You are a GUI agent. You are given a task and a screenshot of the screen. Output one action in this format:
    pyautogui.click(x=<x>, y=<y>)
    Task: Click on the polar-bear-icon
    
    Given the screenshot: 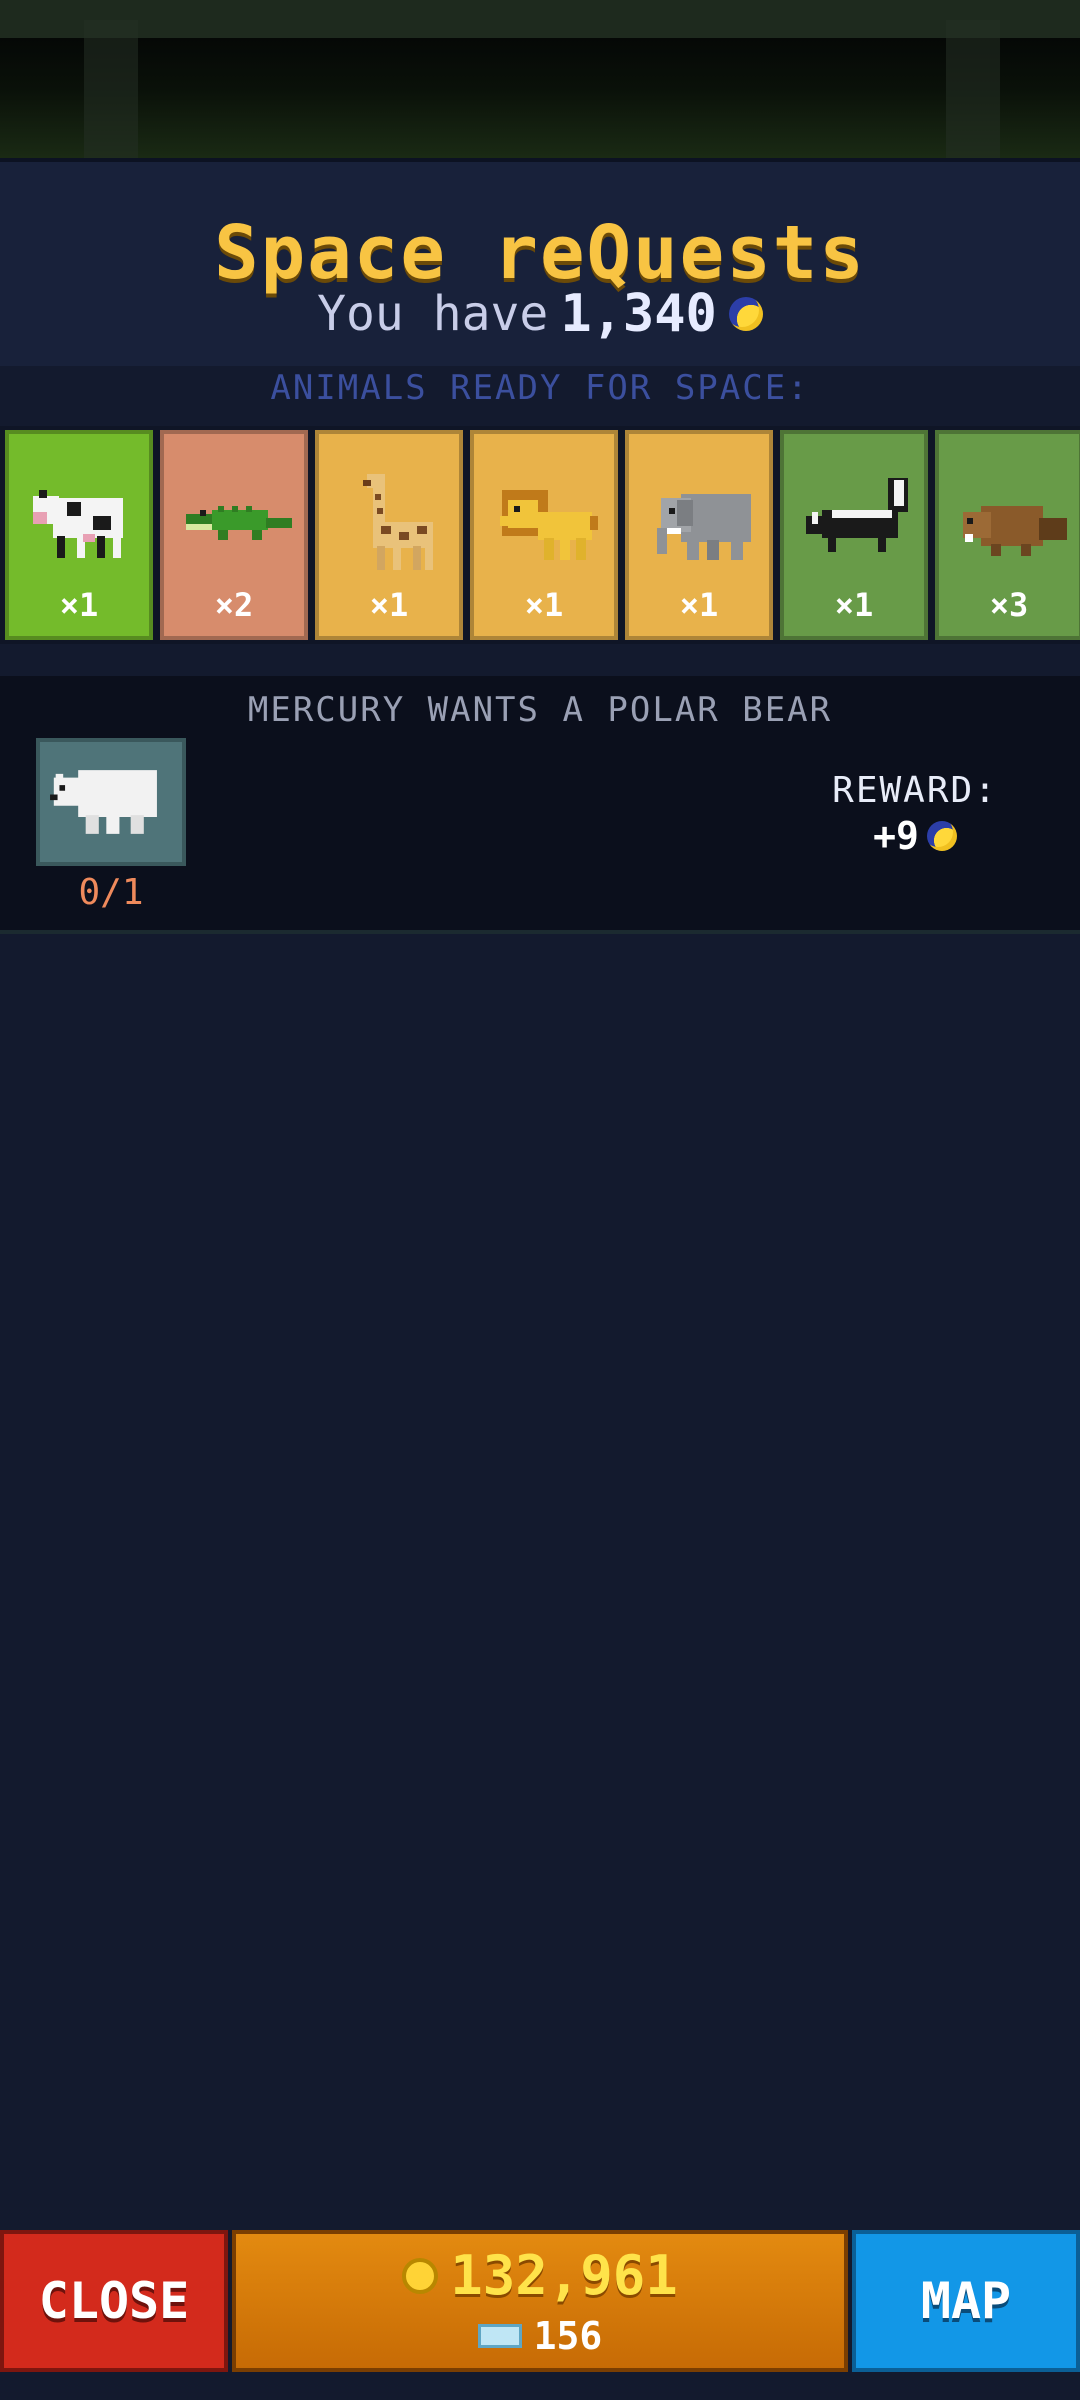 What is the action you would take?
    pyautogui.click(x=103, y=802)
    